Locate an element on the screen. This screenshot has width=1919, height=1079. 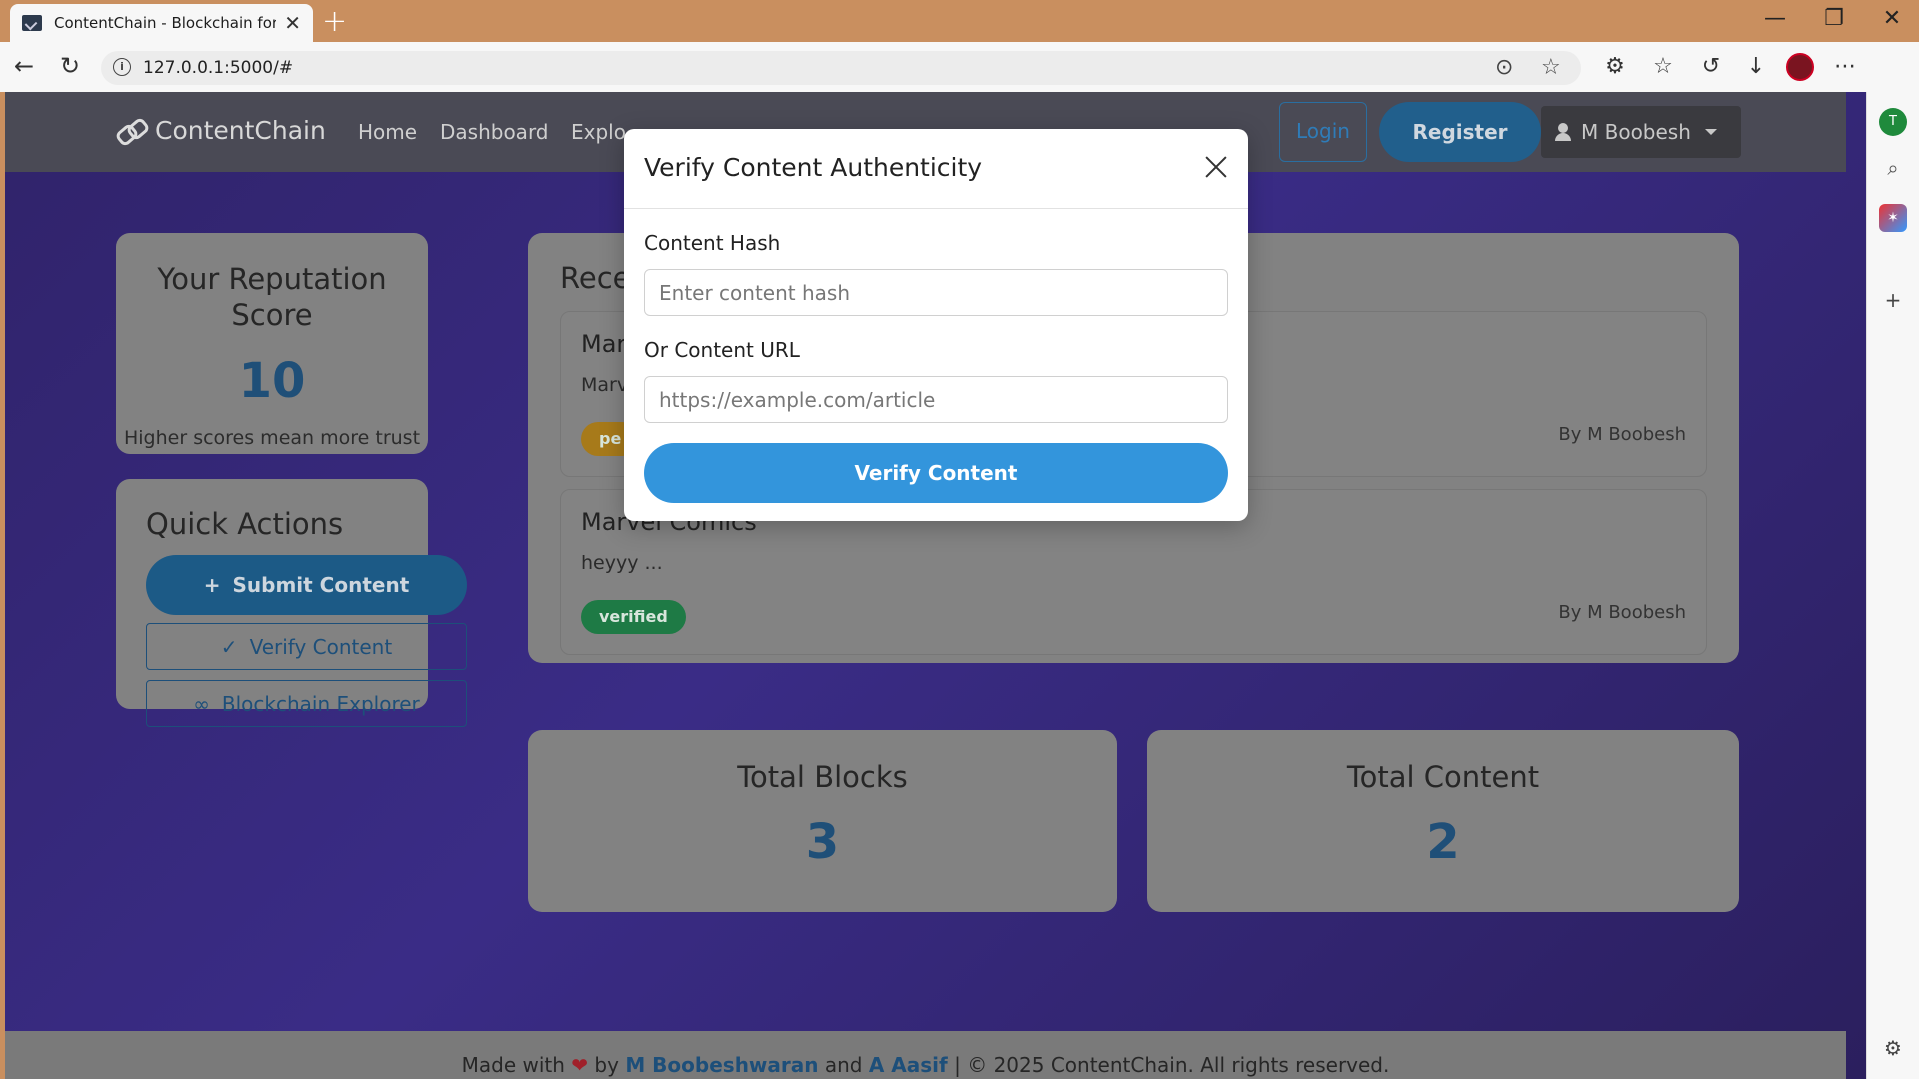
history-icon: ↺ is located at coordinates (1711, 66).